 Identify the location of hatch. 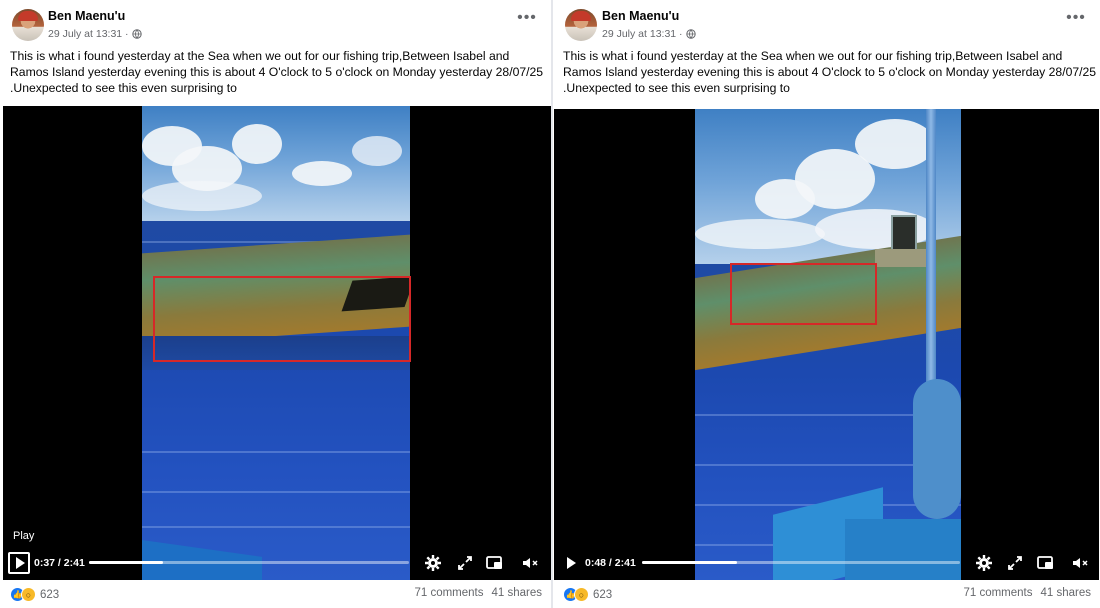
(904, 233).